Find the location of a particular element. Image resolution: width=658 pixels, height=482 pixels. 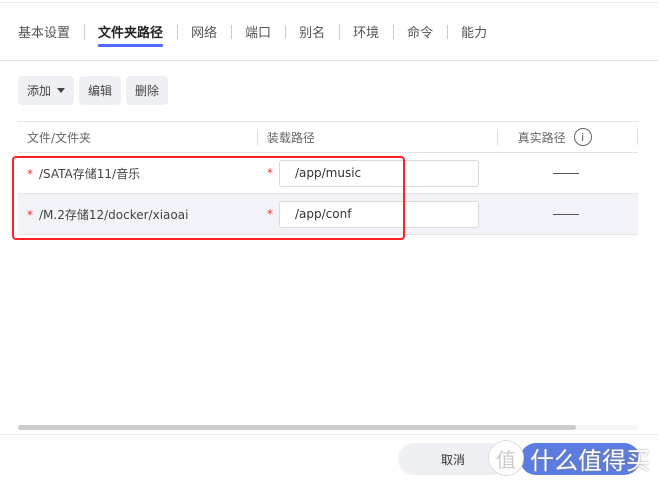

horizontal-scrollbar is located at coordinates (328, 427).